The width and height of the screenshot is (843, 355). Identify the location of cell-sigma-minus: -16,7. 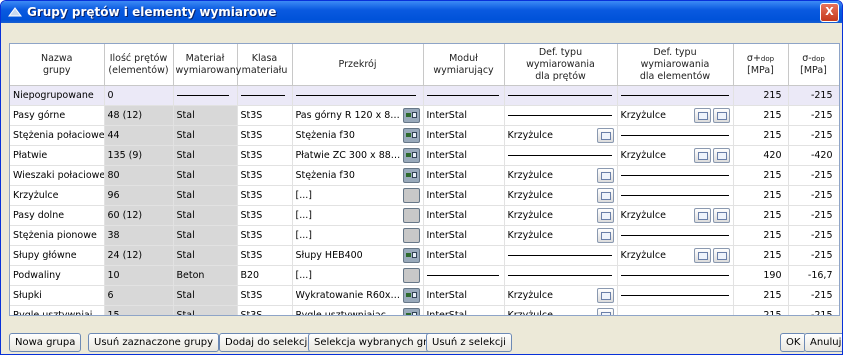
(813, 275).